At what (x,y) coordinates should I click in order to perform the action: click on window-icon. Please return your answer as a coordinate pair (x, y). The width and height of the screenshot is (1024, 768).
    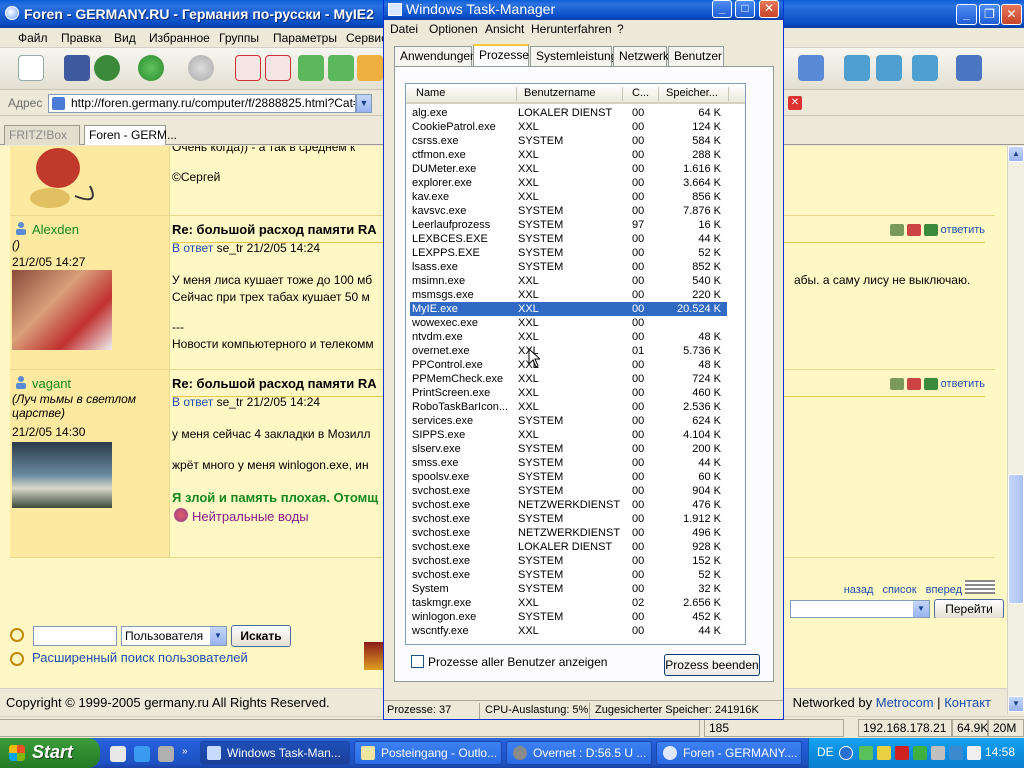
    Looking at the image, I should click on (857, 68).